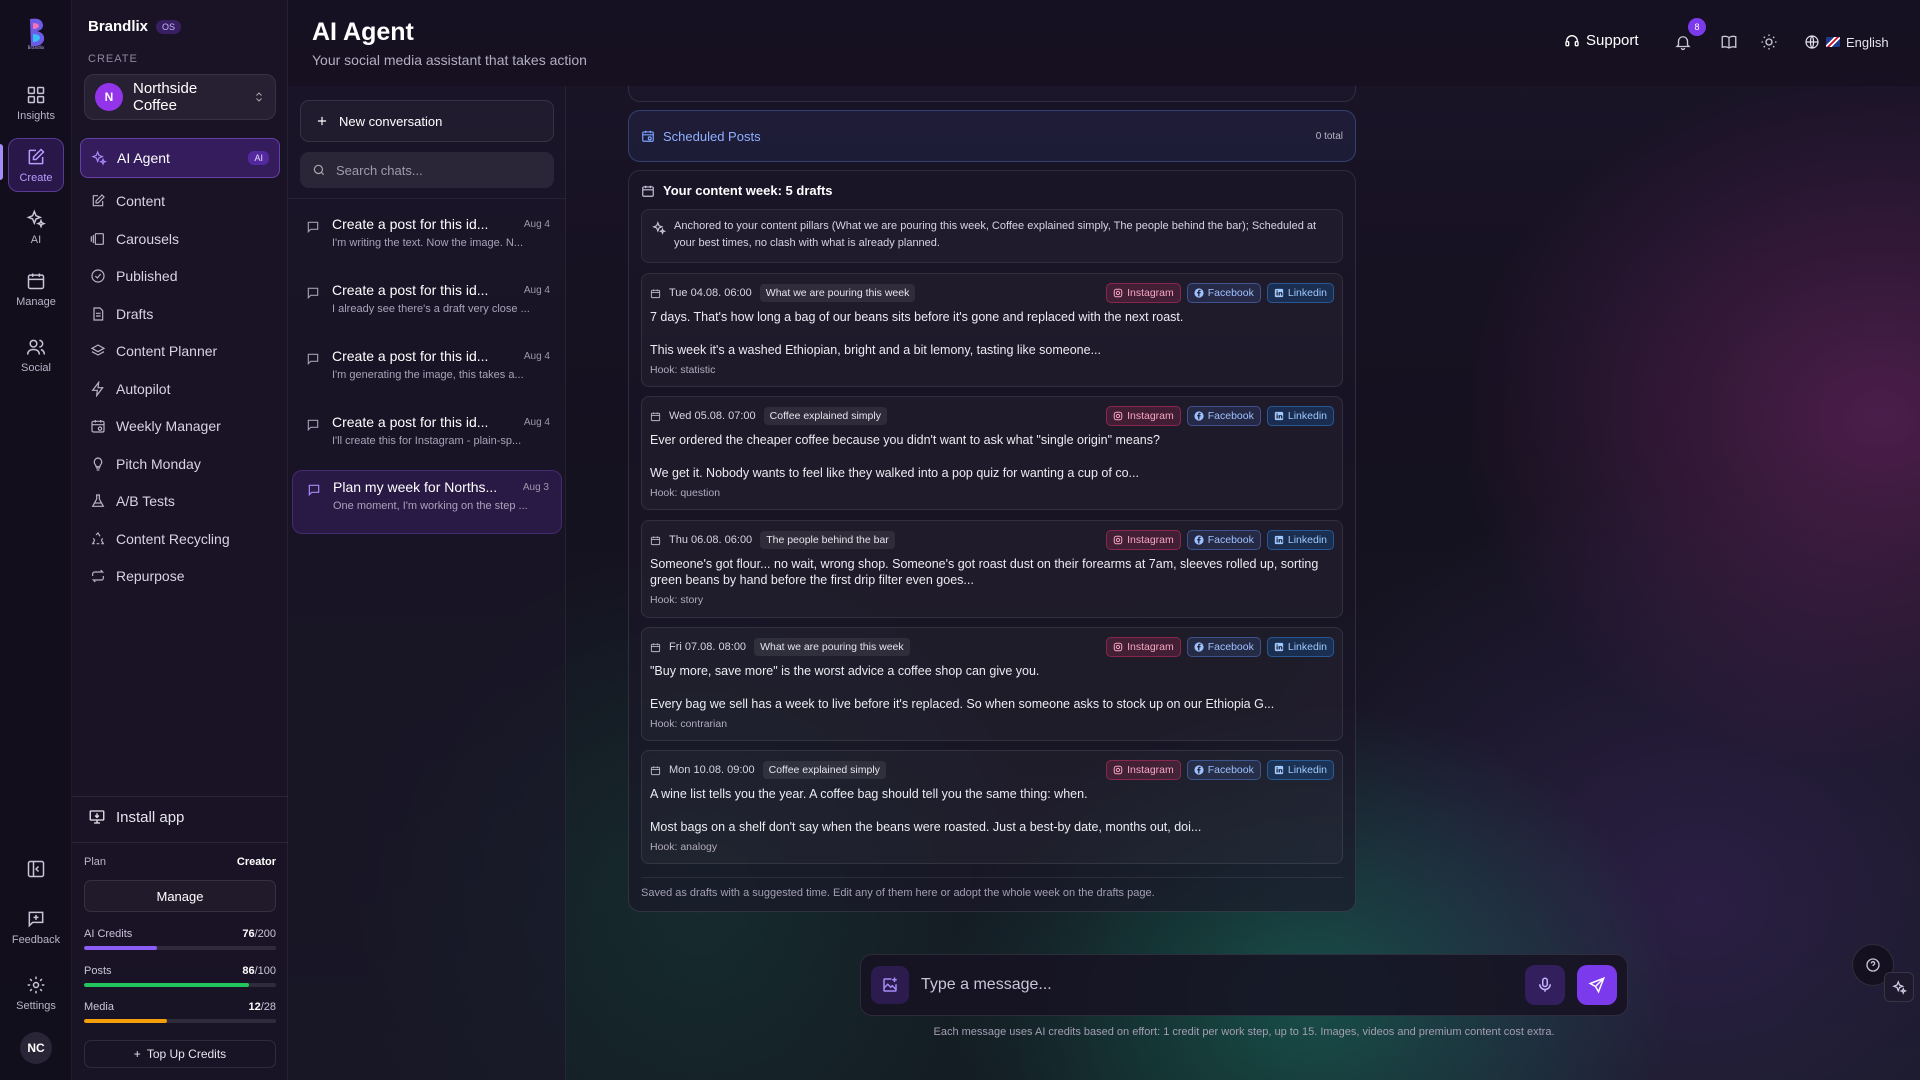  I want to click on workspace-switcher: N Northside Coffee, so click(180, 97).